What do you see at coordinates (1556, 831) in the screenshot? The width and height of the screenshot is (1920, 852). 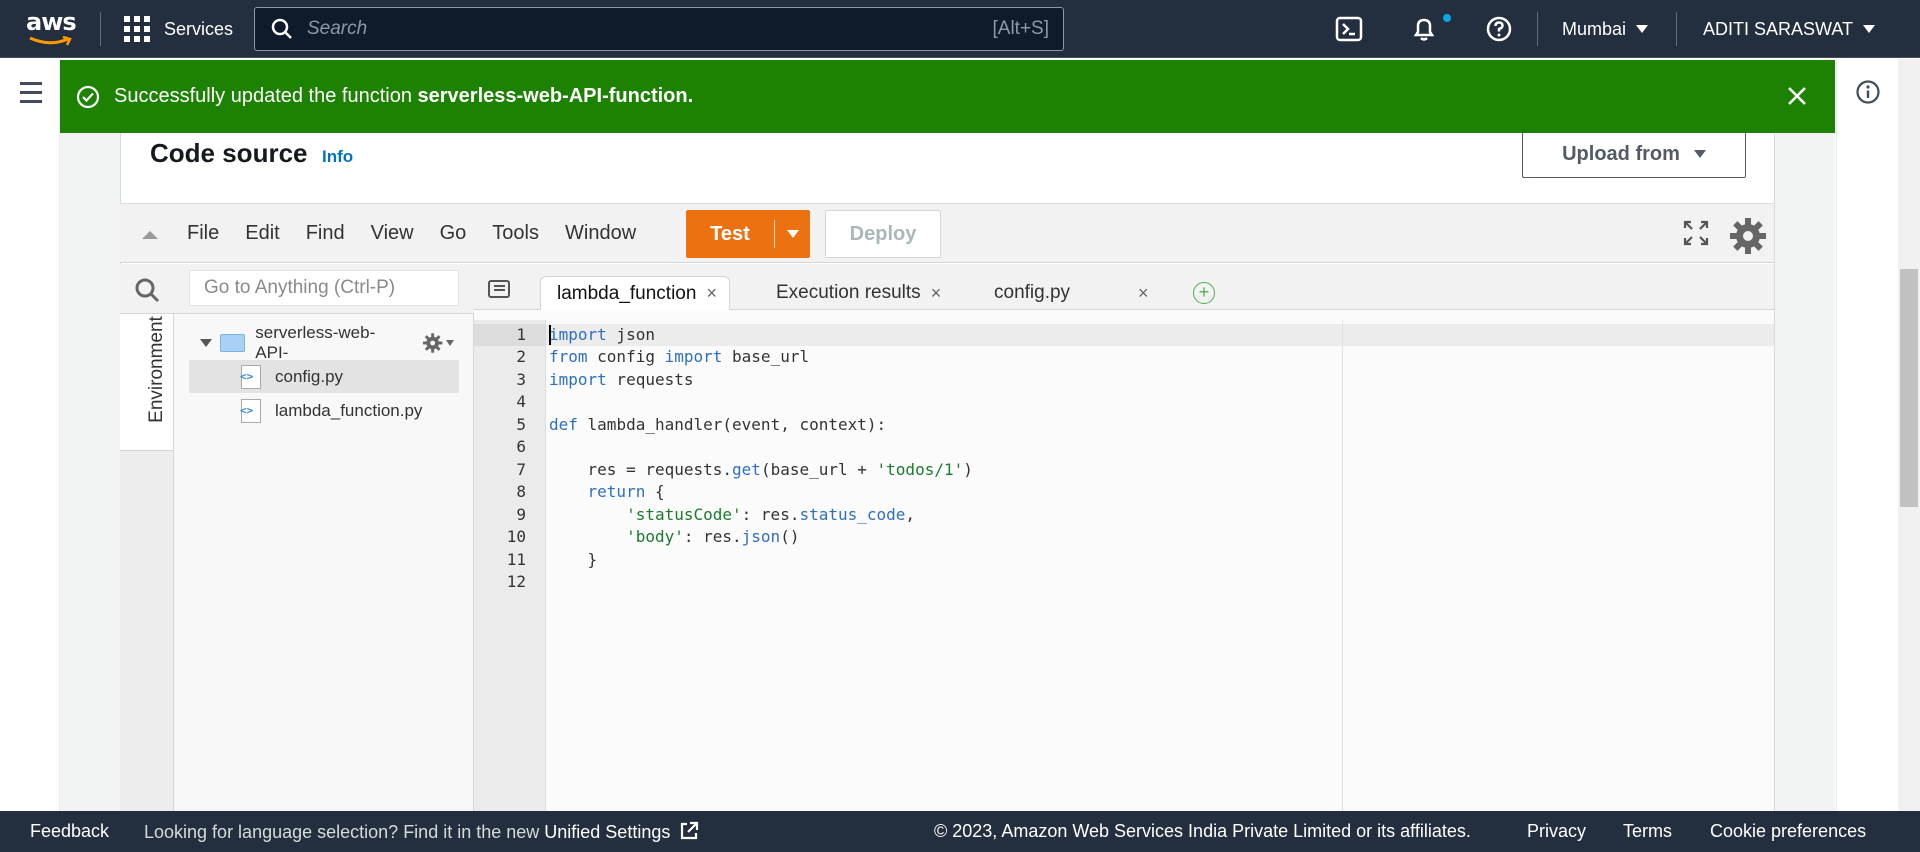 I see `privacy-link: Privacy` at bounding box center [1556, 831].